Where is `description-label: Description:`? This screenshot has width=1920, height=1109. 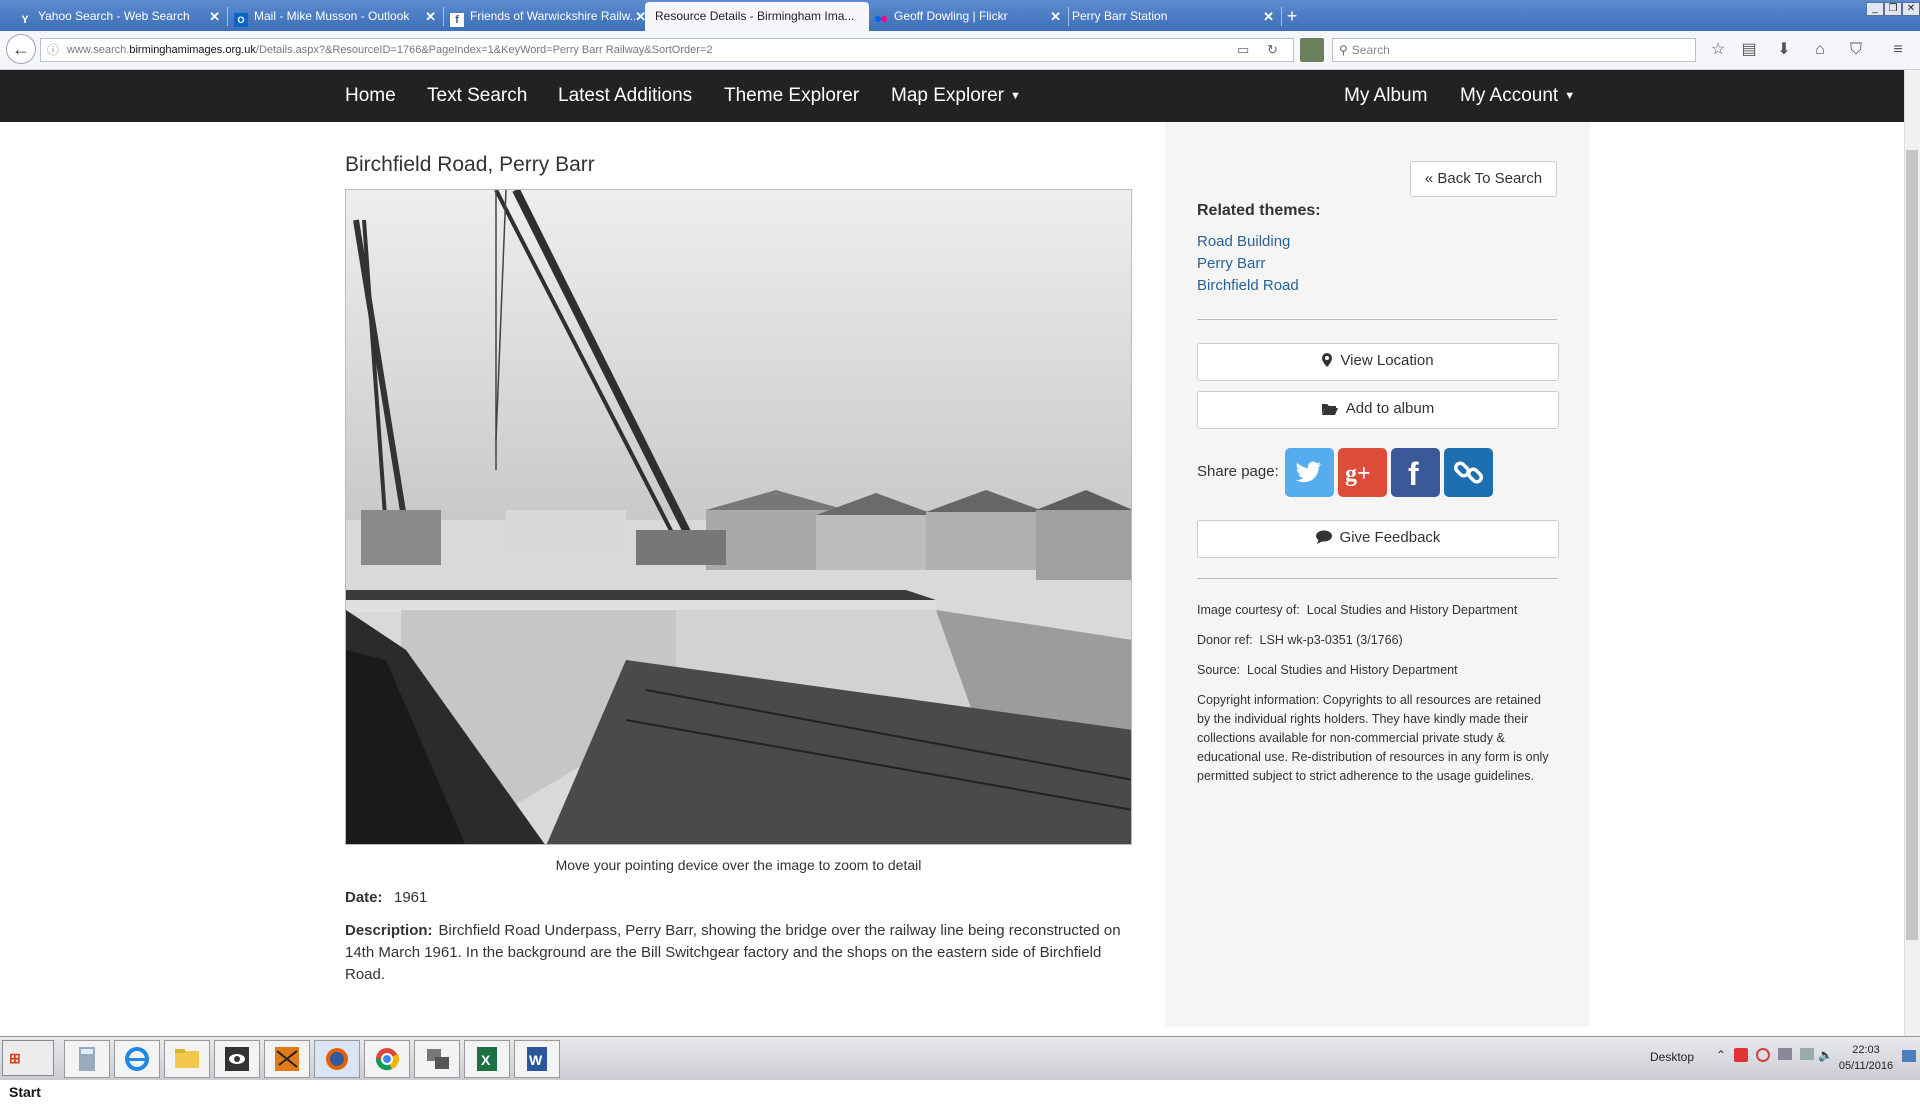
description-label: Description: is located at coordinates (389, 930).